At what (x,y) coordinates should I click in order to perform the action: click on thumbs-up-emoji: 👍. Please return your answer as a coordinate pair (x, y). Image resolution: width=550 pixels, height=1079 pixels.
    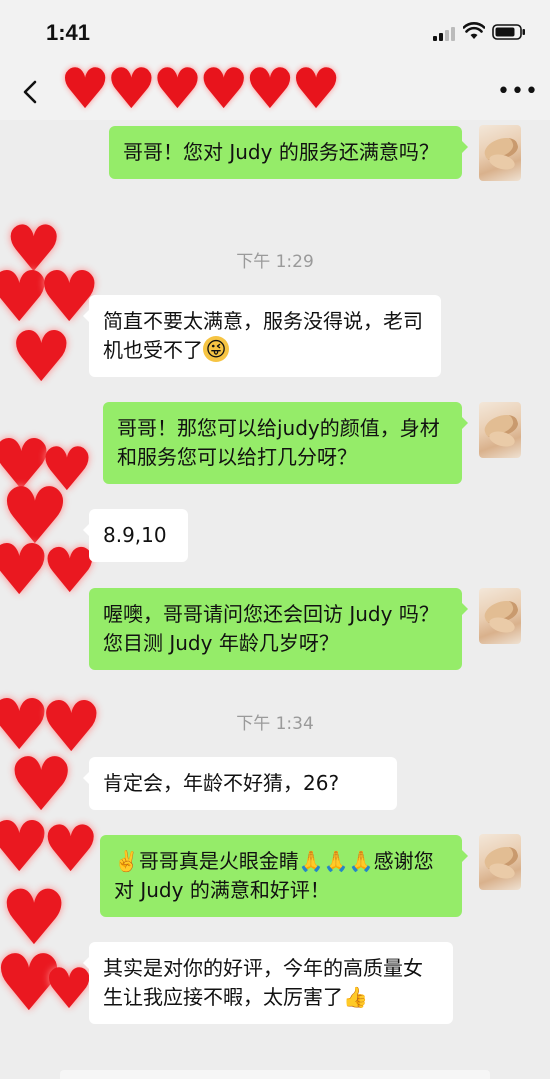
    Looking at the image, I should click on (355, 997).